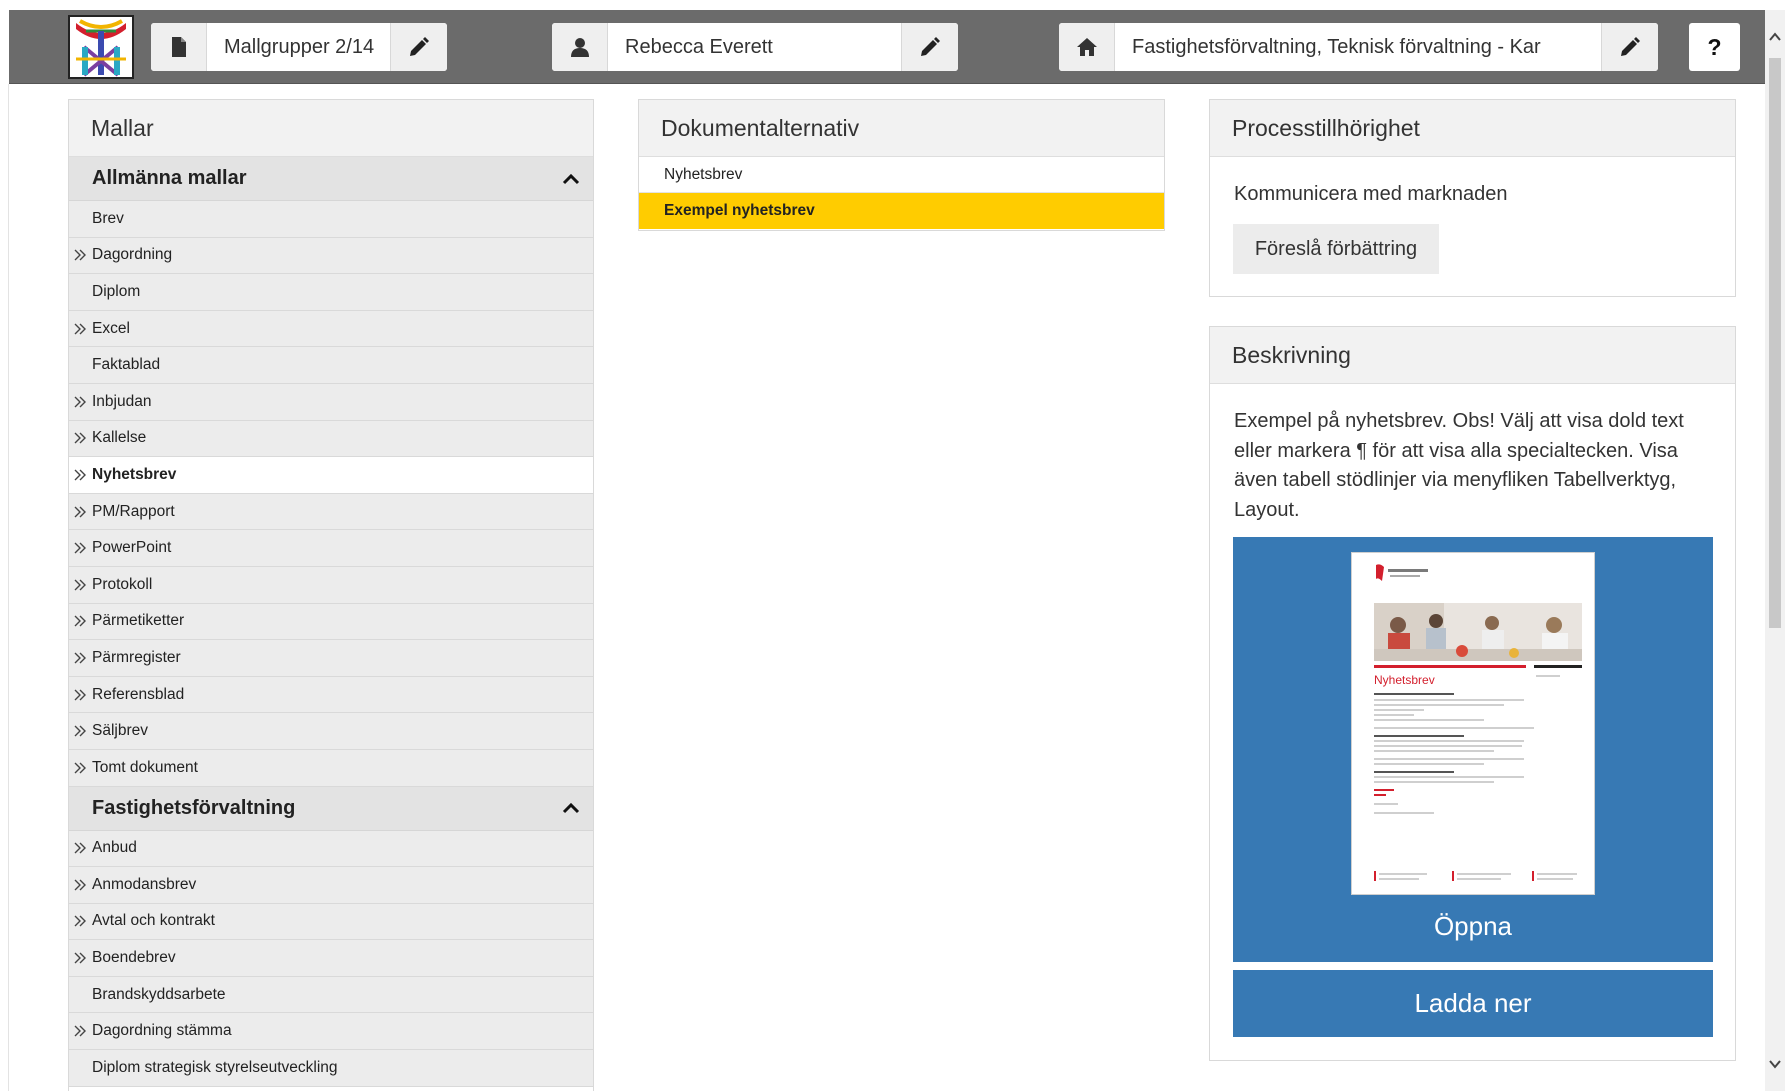 This screenshot has height=1091, width=1785. Describe the element at coordinates (331, 658) in the screenshot. I see `template-item: Pärmregister` at that location.